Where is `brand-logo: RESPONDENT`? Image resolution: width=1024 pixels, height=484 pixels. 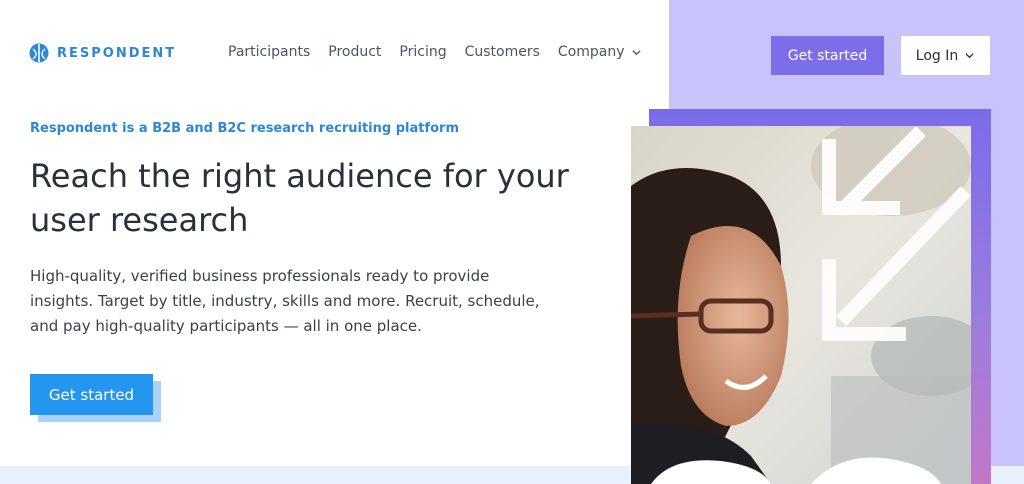 brand-logo: RESPONDENT is located at coordinates (102, 53).